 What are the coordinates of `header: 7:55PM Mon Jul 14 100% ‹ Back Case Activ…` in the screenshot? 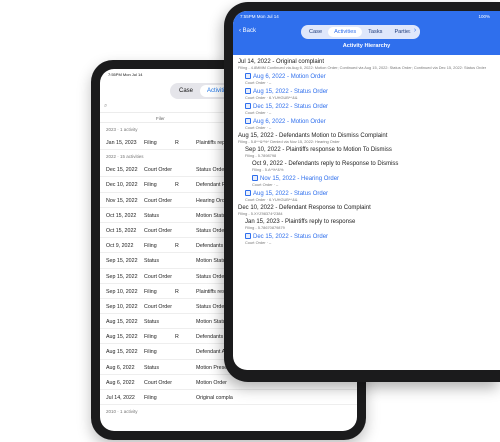 It's located at (366, 33).